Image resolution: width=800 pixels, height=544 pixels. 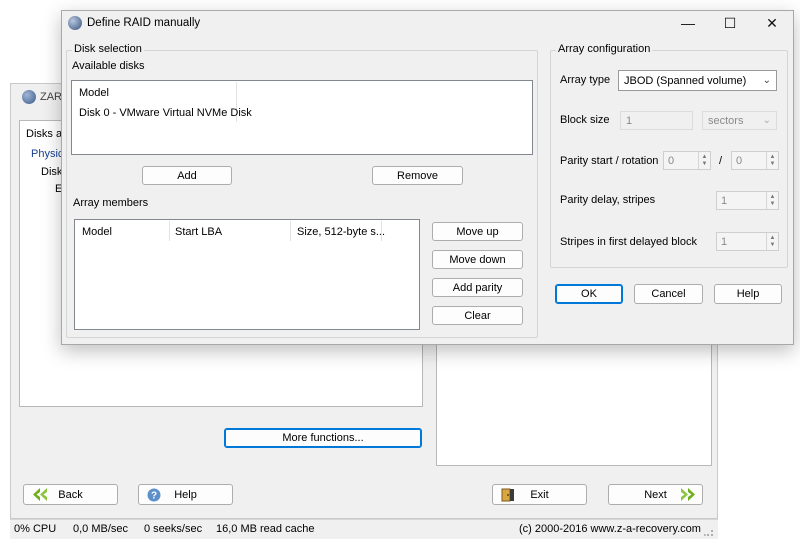 What do you see at coordinates (165, 113) in the screenshot?
I see `disk-list-item: Disk 0 - VMware Virtual NVMe Disk` at bounding box center [165, 113].